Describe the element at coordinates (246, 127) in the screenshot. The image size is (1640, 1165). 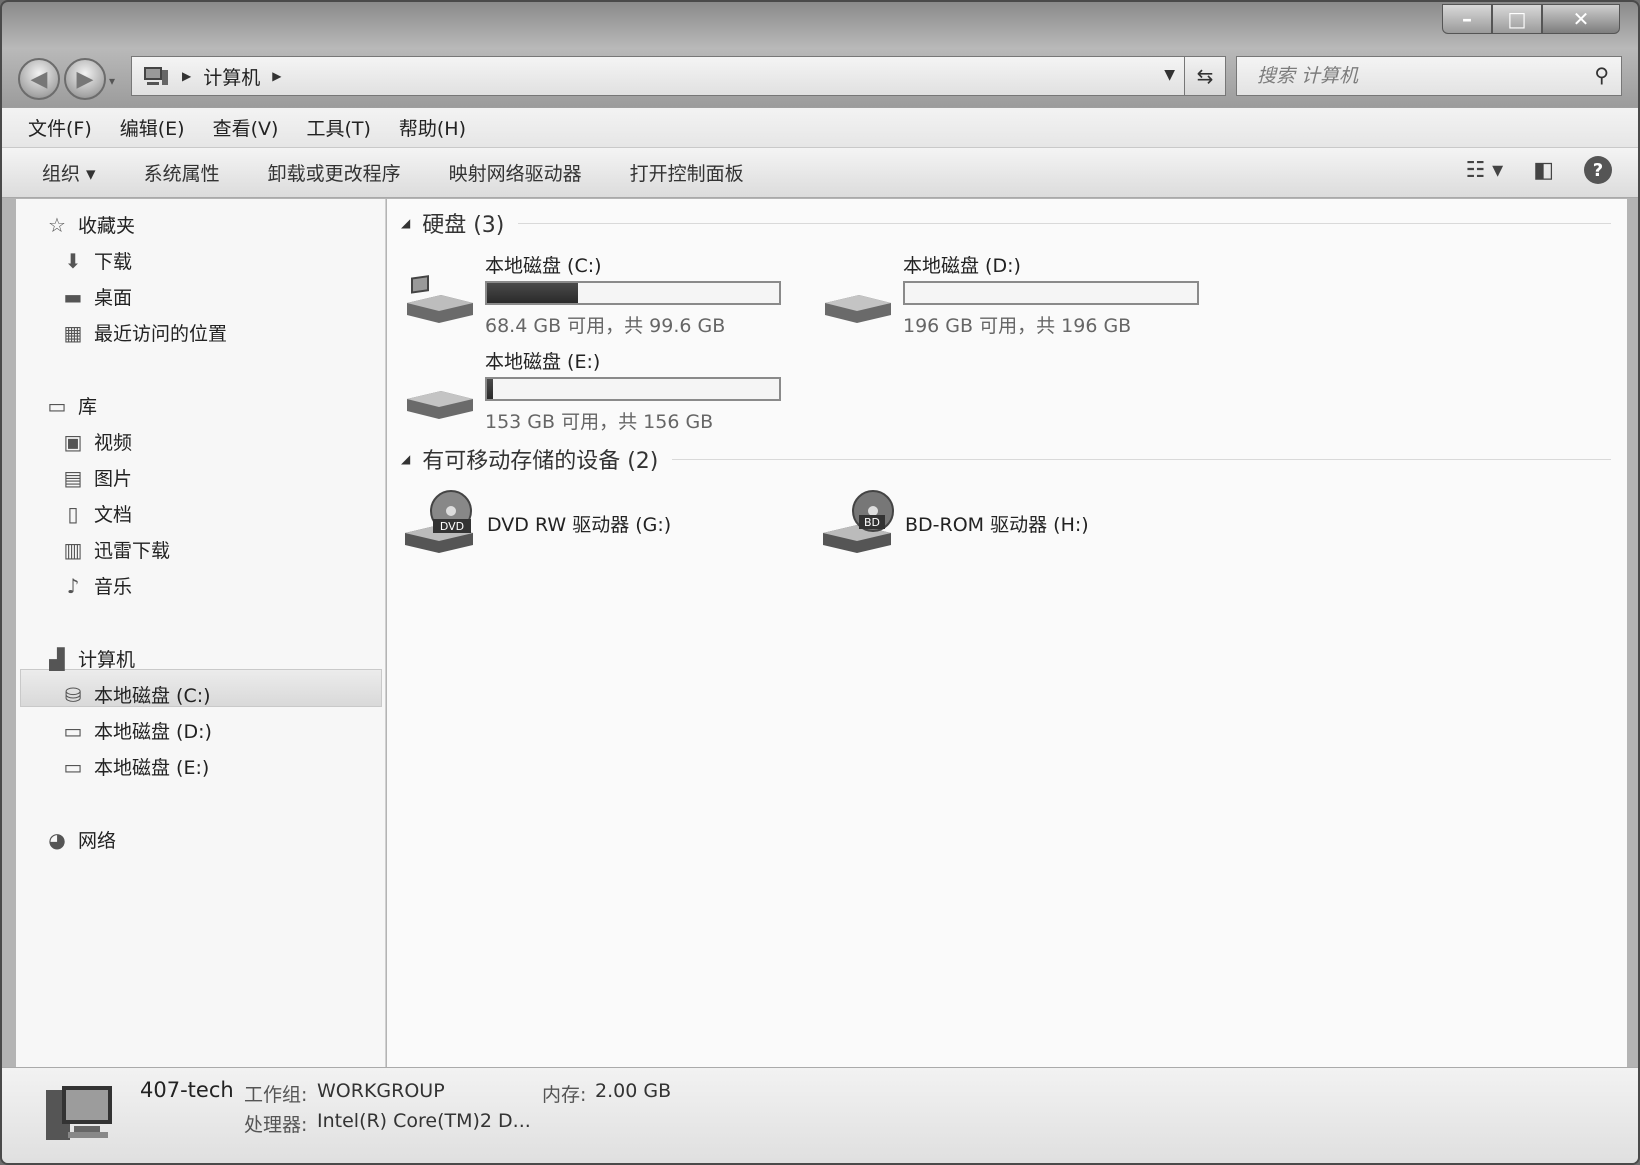
I see `menu-view: 查看(V)` at that location.